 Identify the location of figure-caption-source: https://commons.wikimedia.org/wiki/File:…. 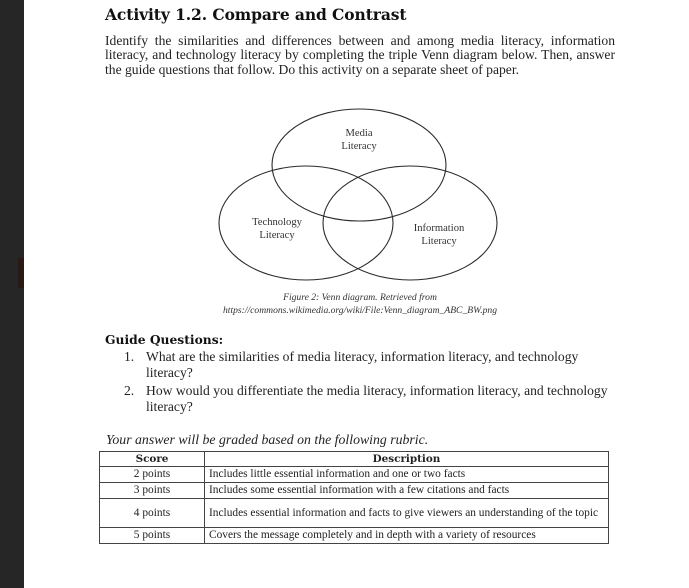
(360, 310).